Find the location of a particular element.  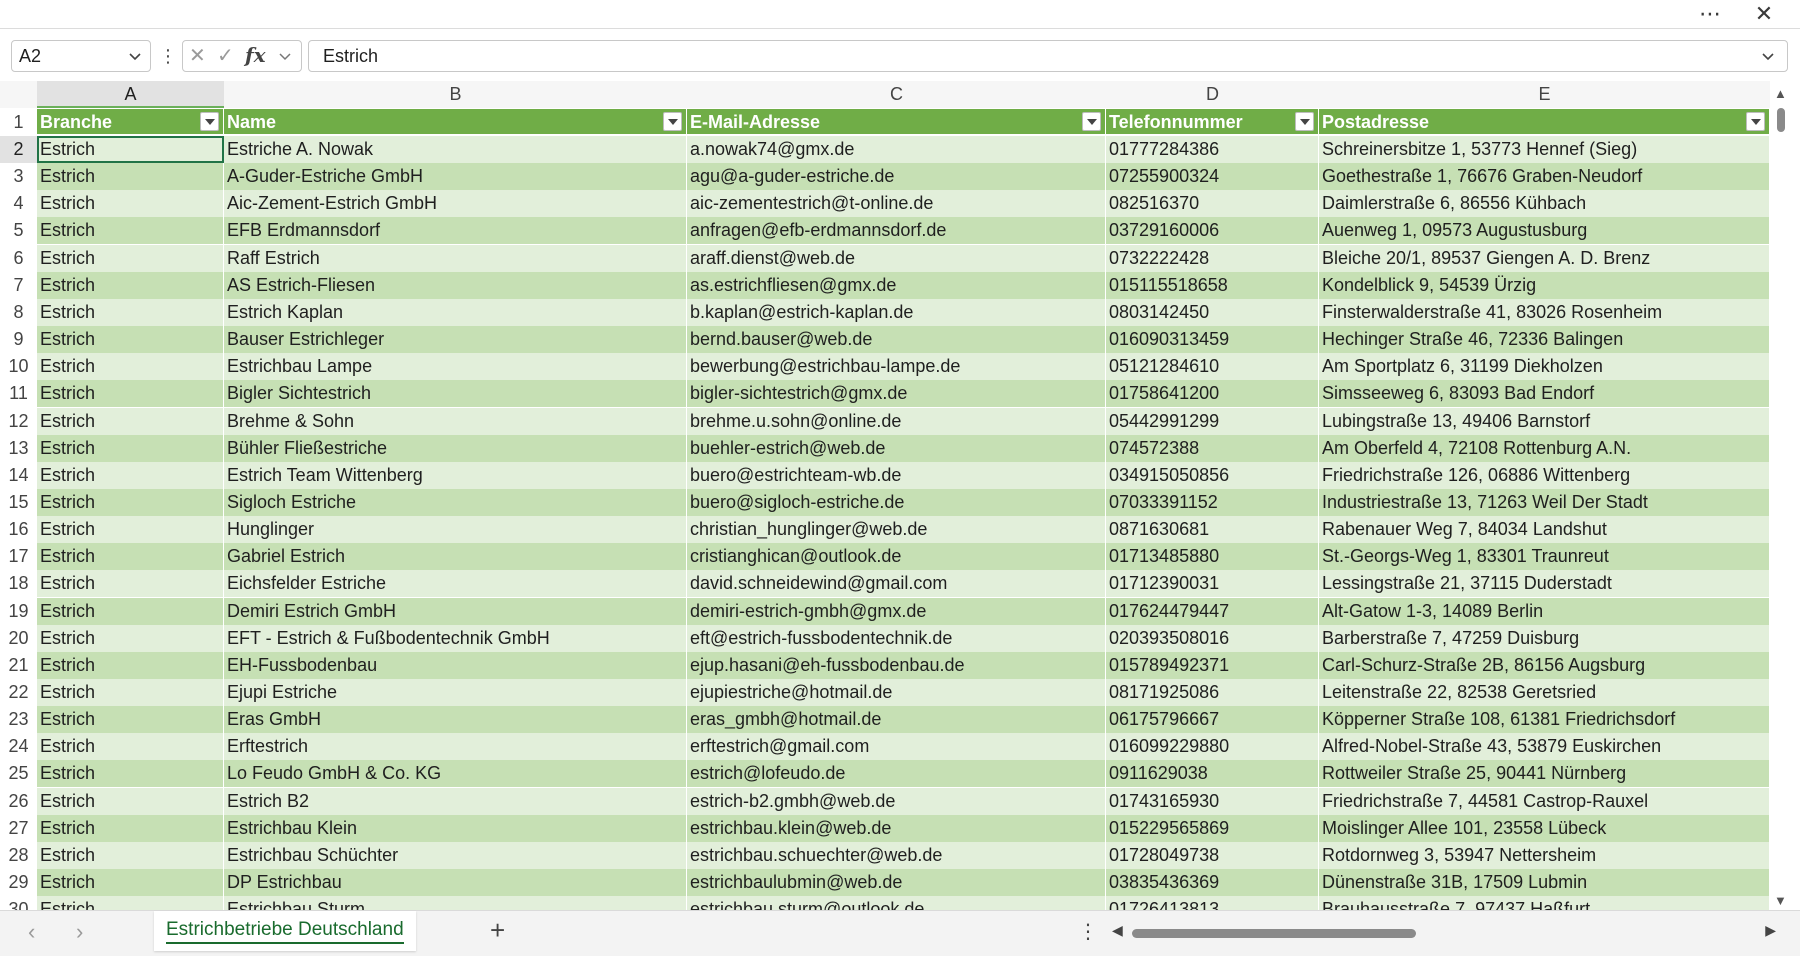

column-header-a: A is located at coordinates (130, 94).